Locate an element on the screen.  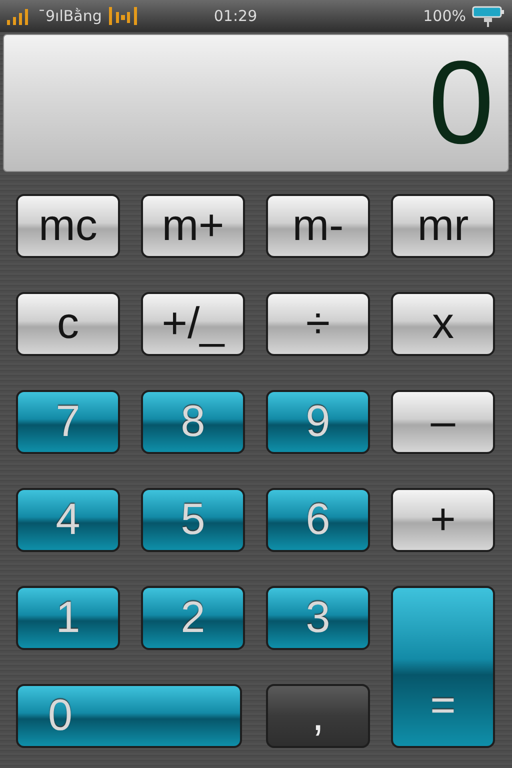
clock-time: 01:29 is located at coordinates (236, 16).